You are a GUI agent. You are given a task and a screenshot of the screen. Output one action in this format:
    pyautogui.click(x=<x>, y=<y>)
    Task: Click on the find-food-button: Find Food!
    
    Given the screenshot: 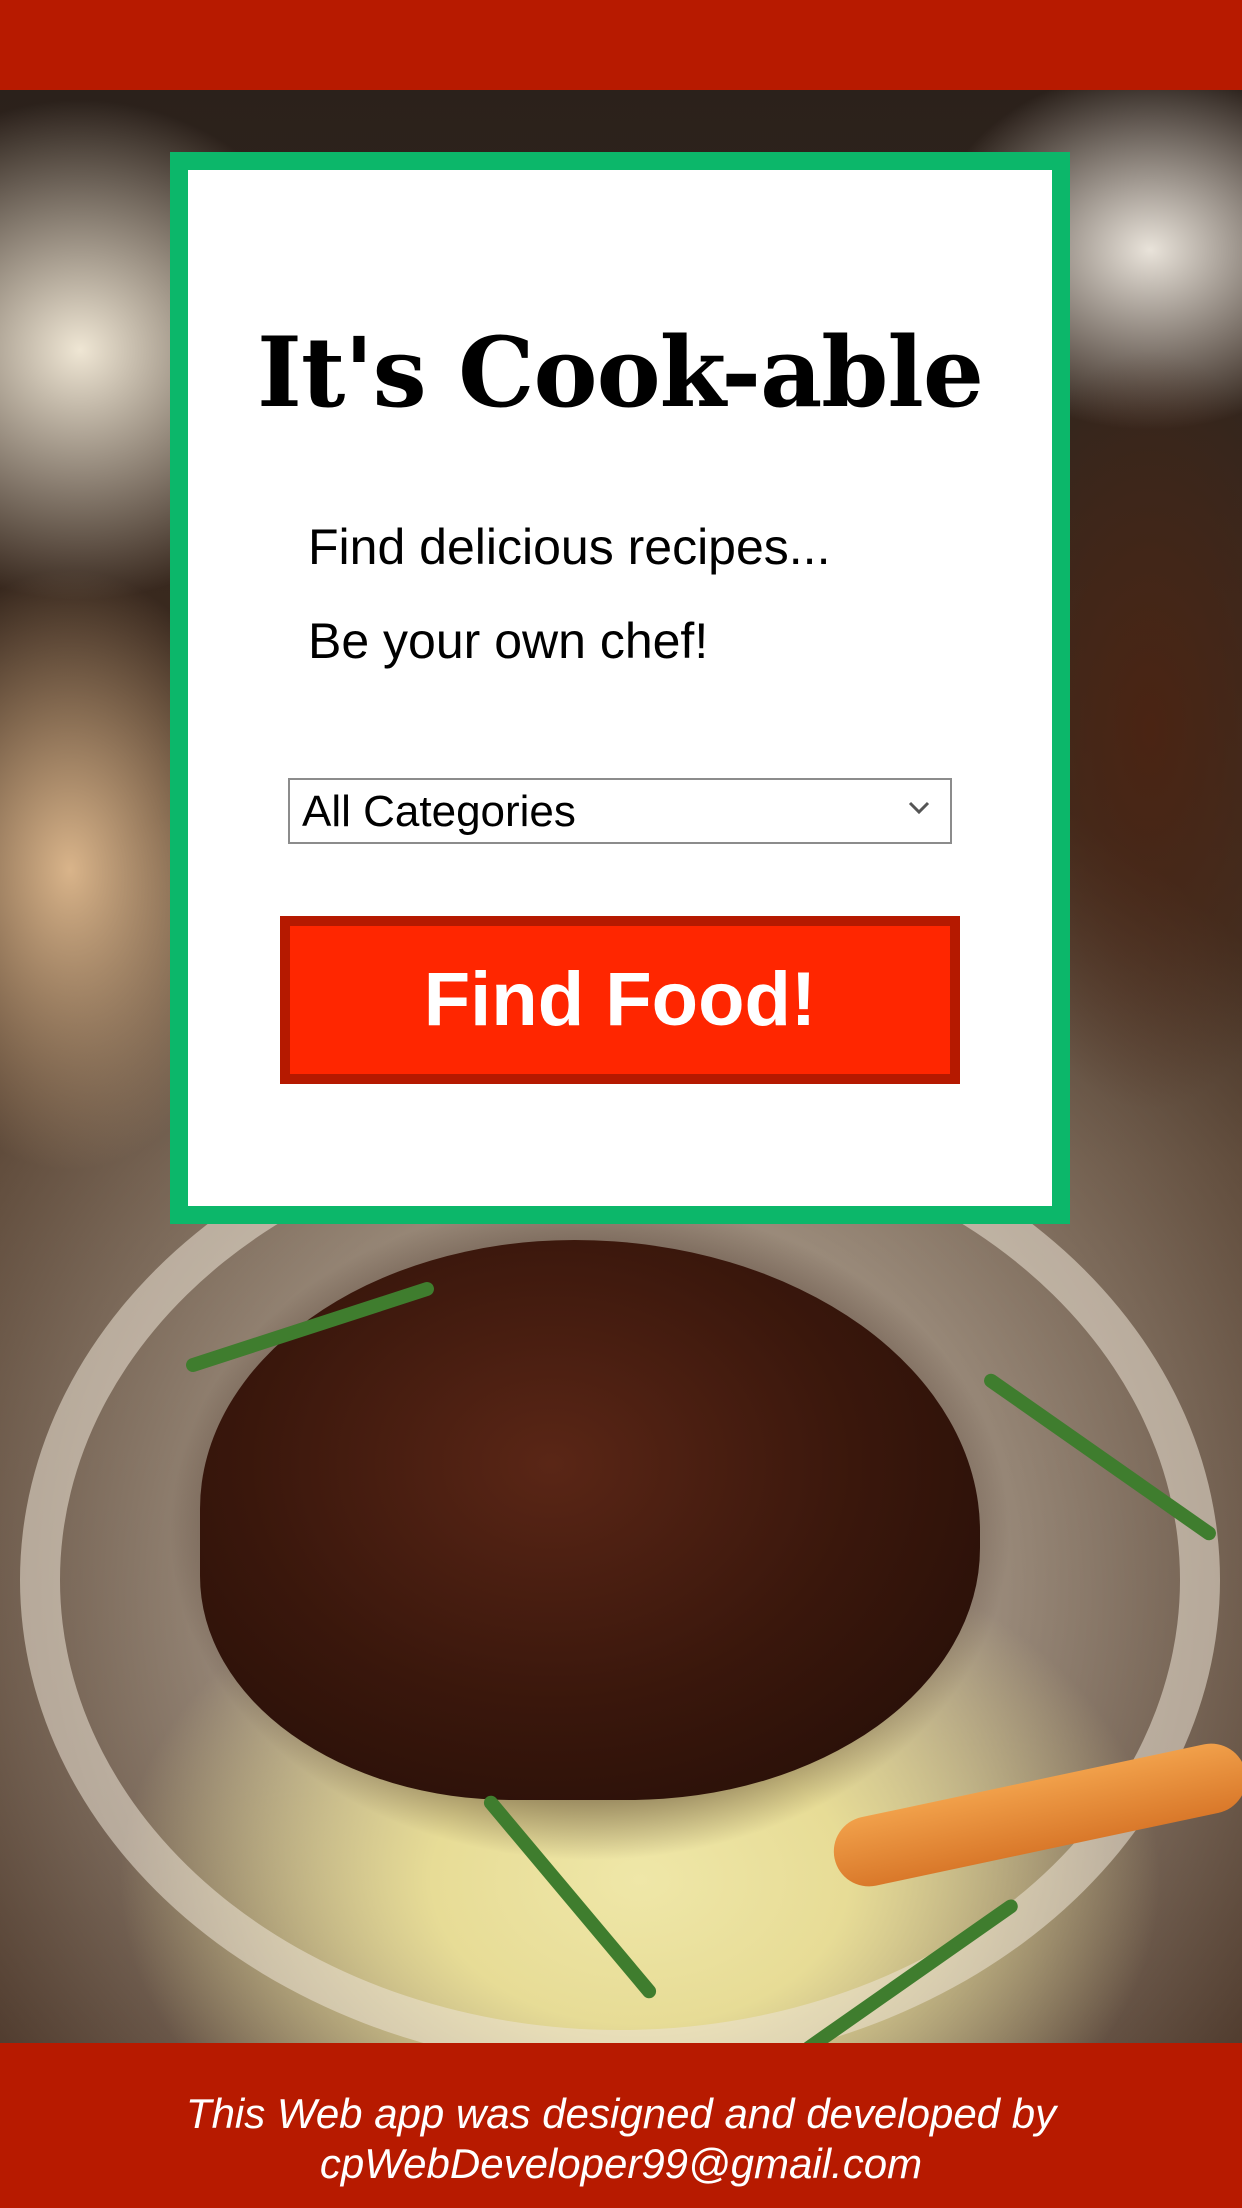 What is the action you would take?
    pyautogui.click(x=620, y=1000)
    